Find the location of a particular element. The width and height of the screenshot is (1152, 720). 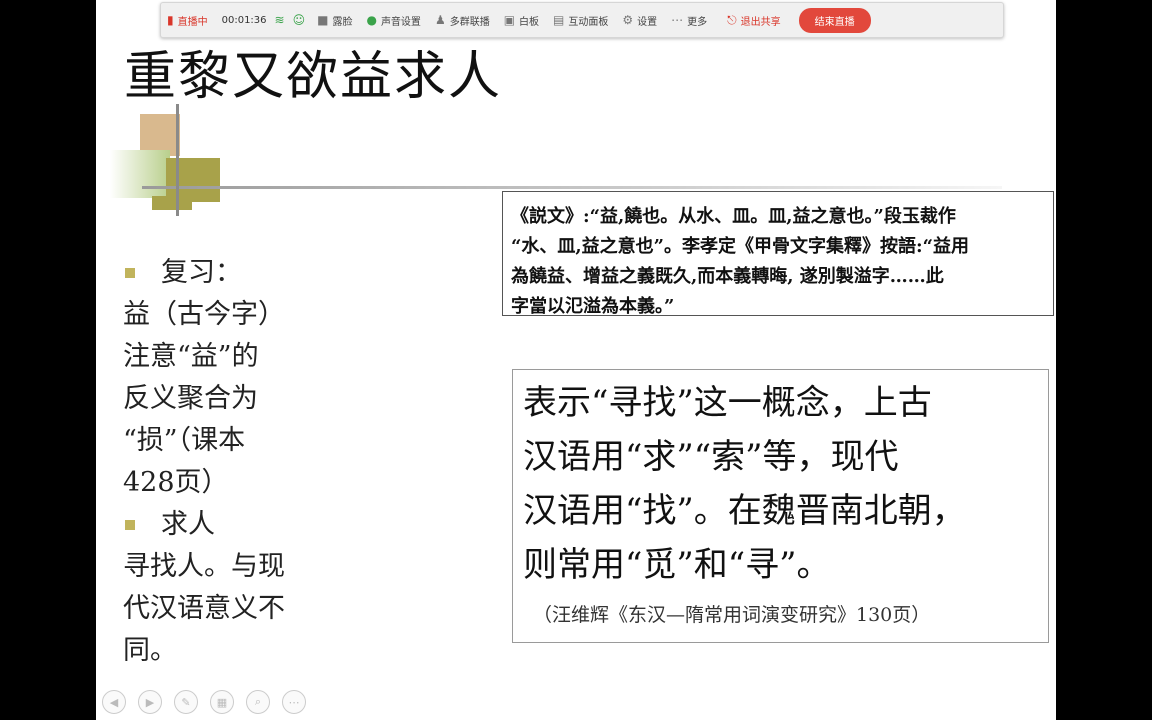

multi-group-label: 多群联播 is located at coordinates (469, 22).